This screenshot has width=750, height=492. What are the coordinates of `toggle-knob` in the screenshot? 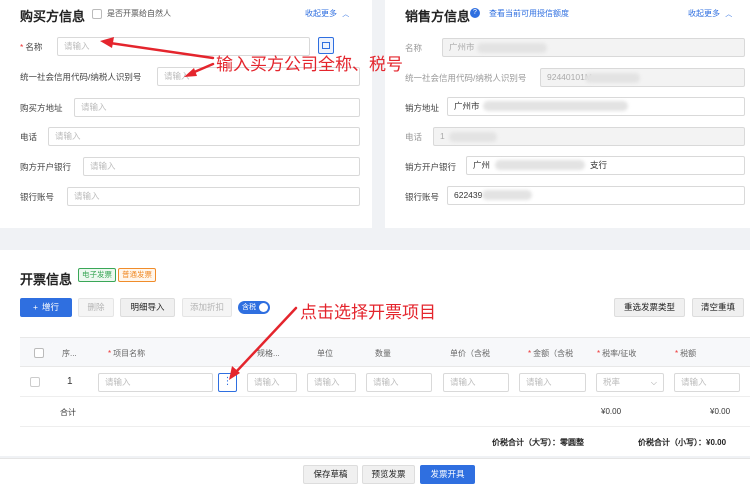 It's located at (263, 307).